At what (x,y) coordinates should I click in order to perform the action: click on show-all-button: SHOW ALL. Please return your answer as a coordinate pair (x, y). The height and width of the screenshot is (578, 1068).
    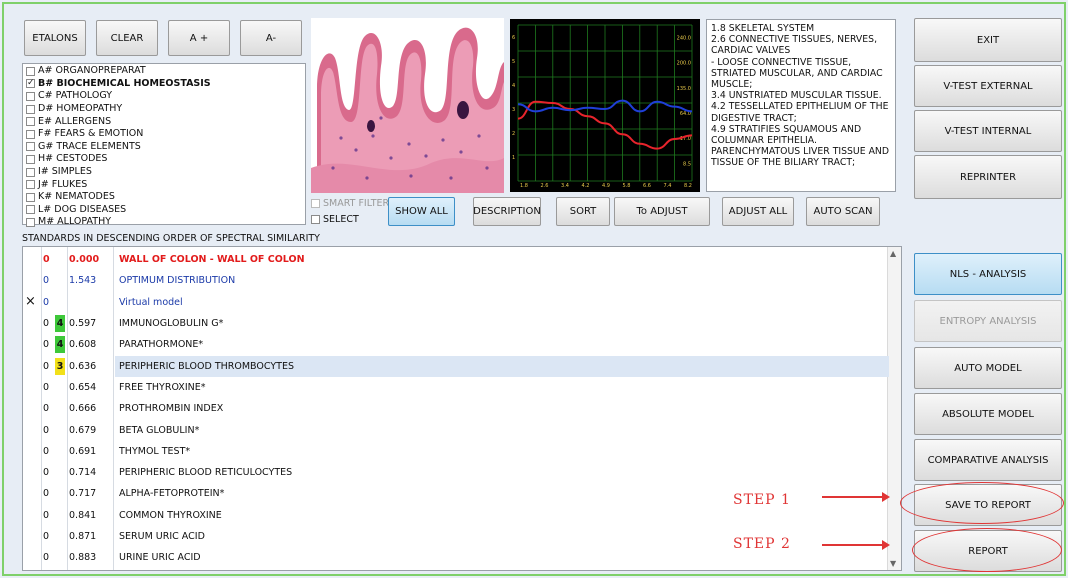
    Looking at the image, I should click on (421, 211).